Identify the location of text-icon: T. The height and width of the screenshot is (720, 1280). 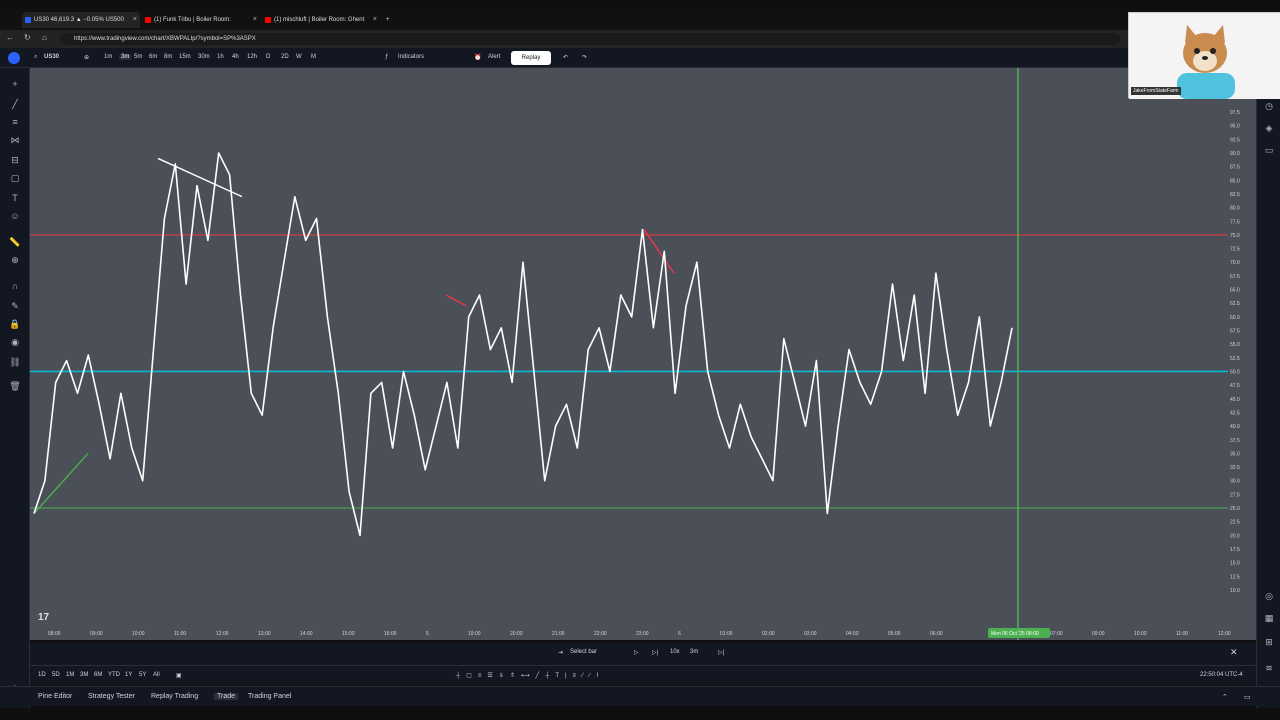
(15, 198).